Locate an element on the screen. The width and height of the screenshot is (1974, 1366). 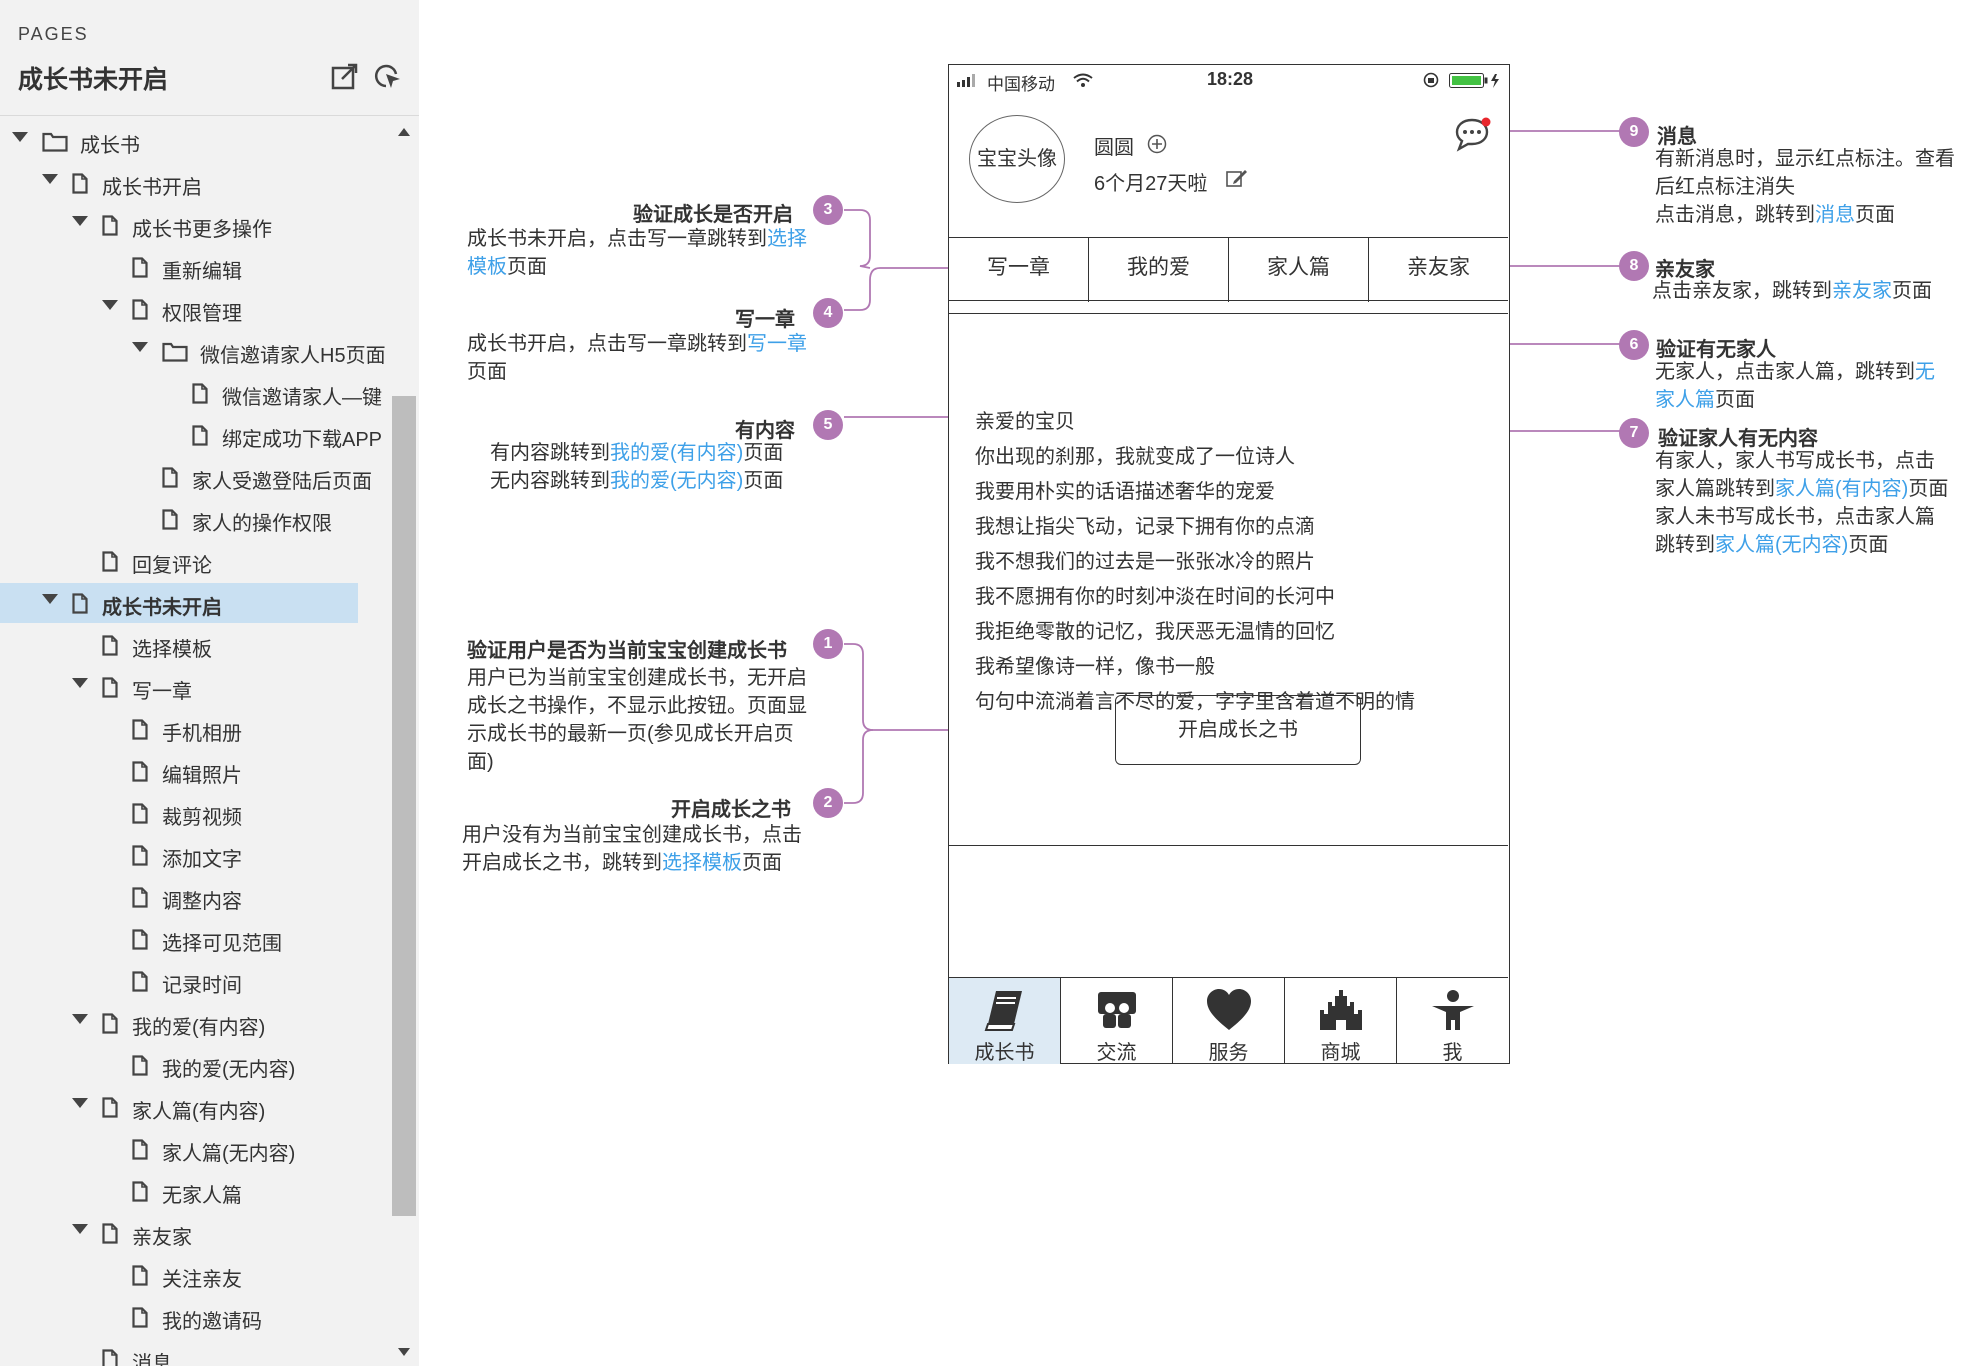
annotation-7-para-1: 有家人，家人书写成长书，点击家人篇跳转到家人篇(有内容)页面 is located at coordinates (1802, 475).